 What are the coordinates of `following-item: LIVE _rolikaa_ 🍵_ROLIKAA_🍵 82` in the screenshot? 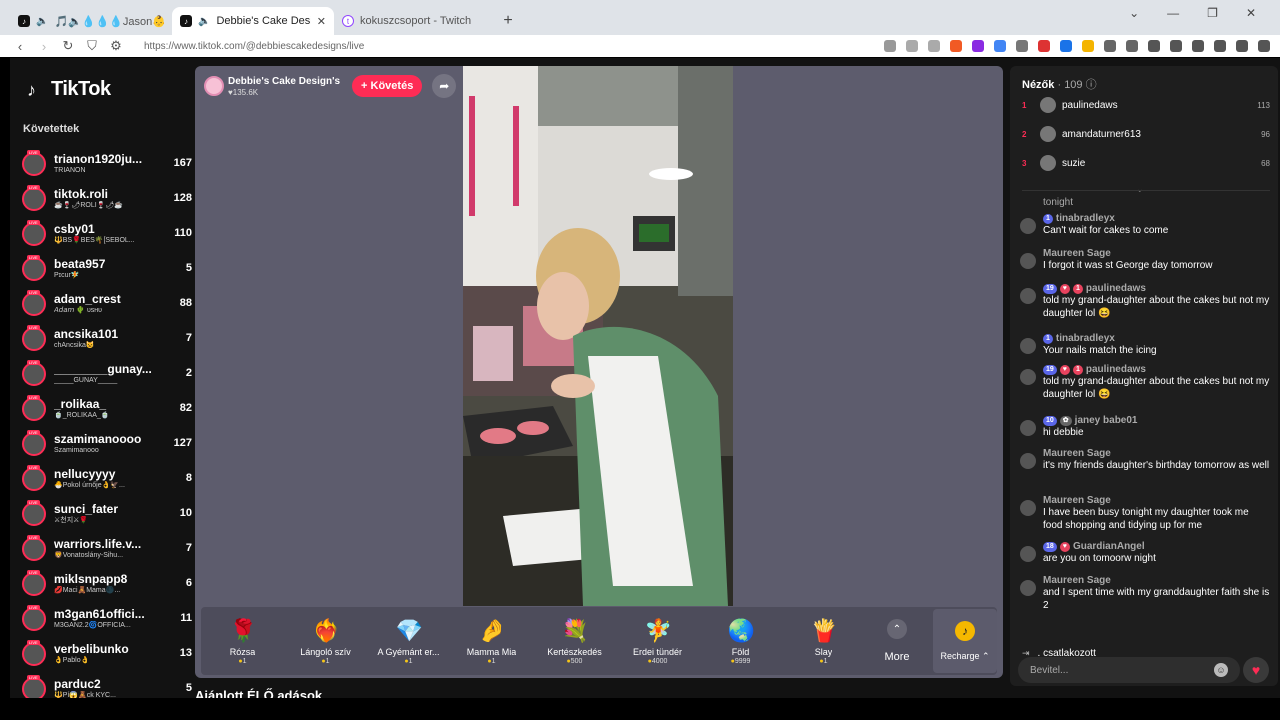 It's located at (107, 408).